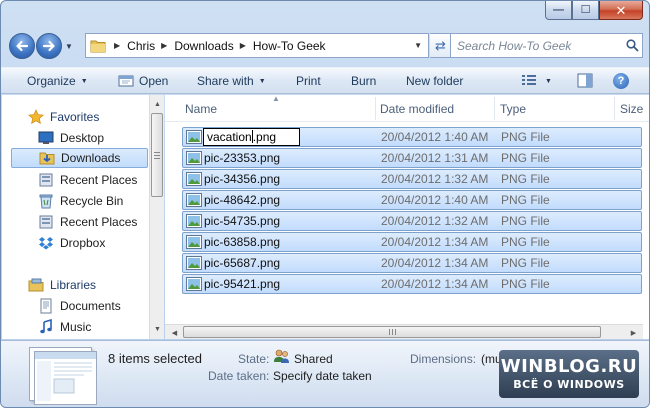  I want to click on share-with-button: Share with ▼, so click(231, 81).